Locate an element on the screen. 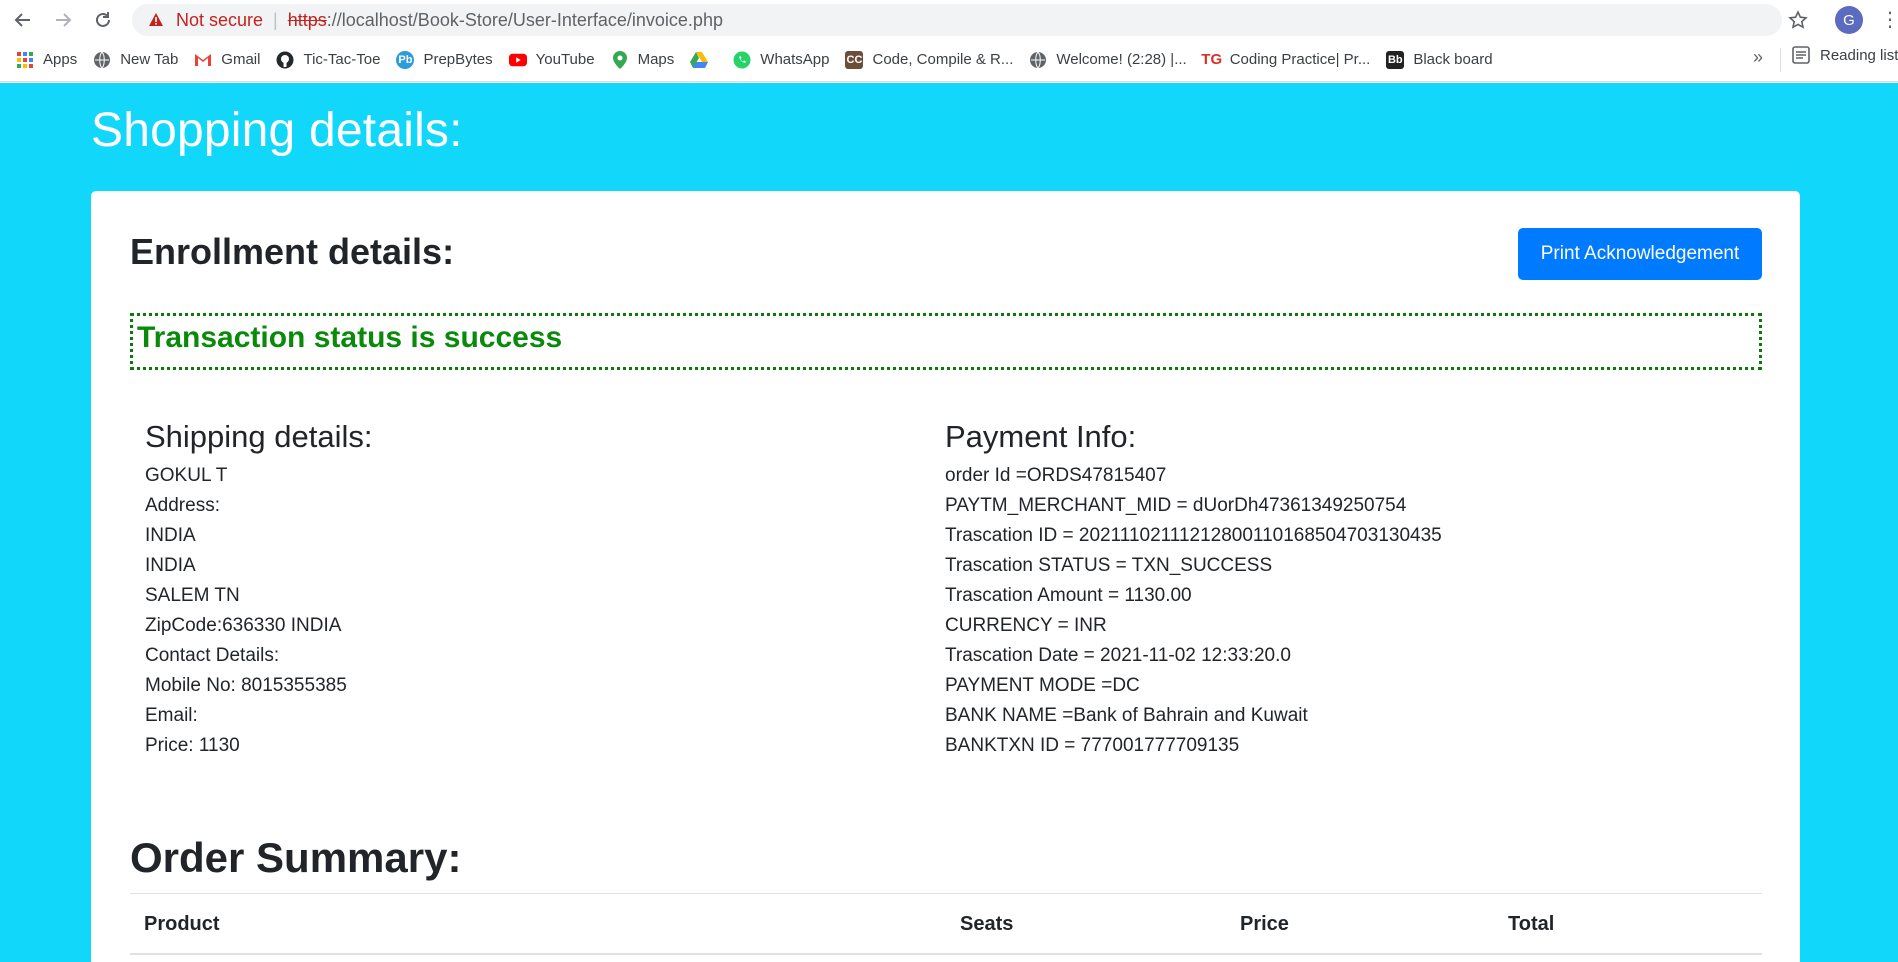 The width and height of the screenshot is (1898, 962). bookmarks-overflow-chevron-icon: » is located at coordinates (1758, 57).